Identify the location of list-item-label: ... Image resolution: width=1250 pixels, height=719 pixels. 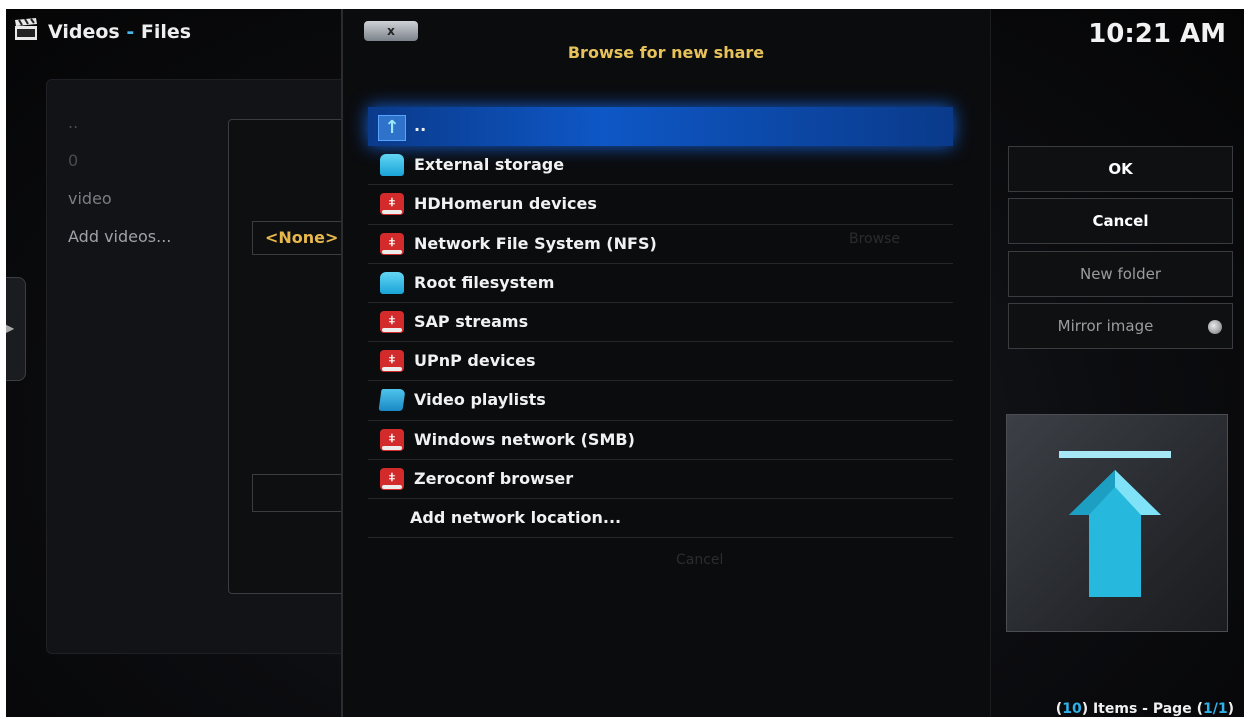
(420, 125).